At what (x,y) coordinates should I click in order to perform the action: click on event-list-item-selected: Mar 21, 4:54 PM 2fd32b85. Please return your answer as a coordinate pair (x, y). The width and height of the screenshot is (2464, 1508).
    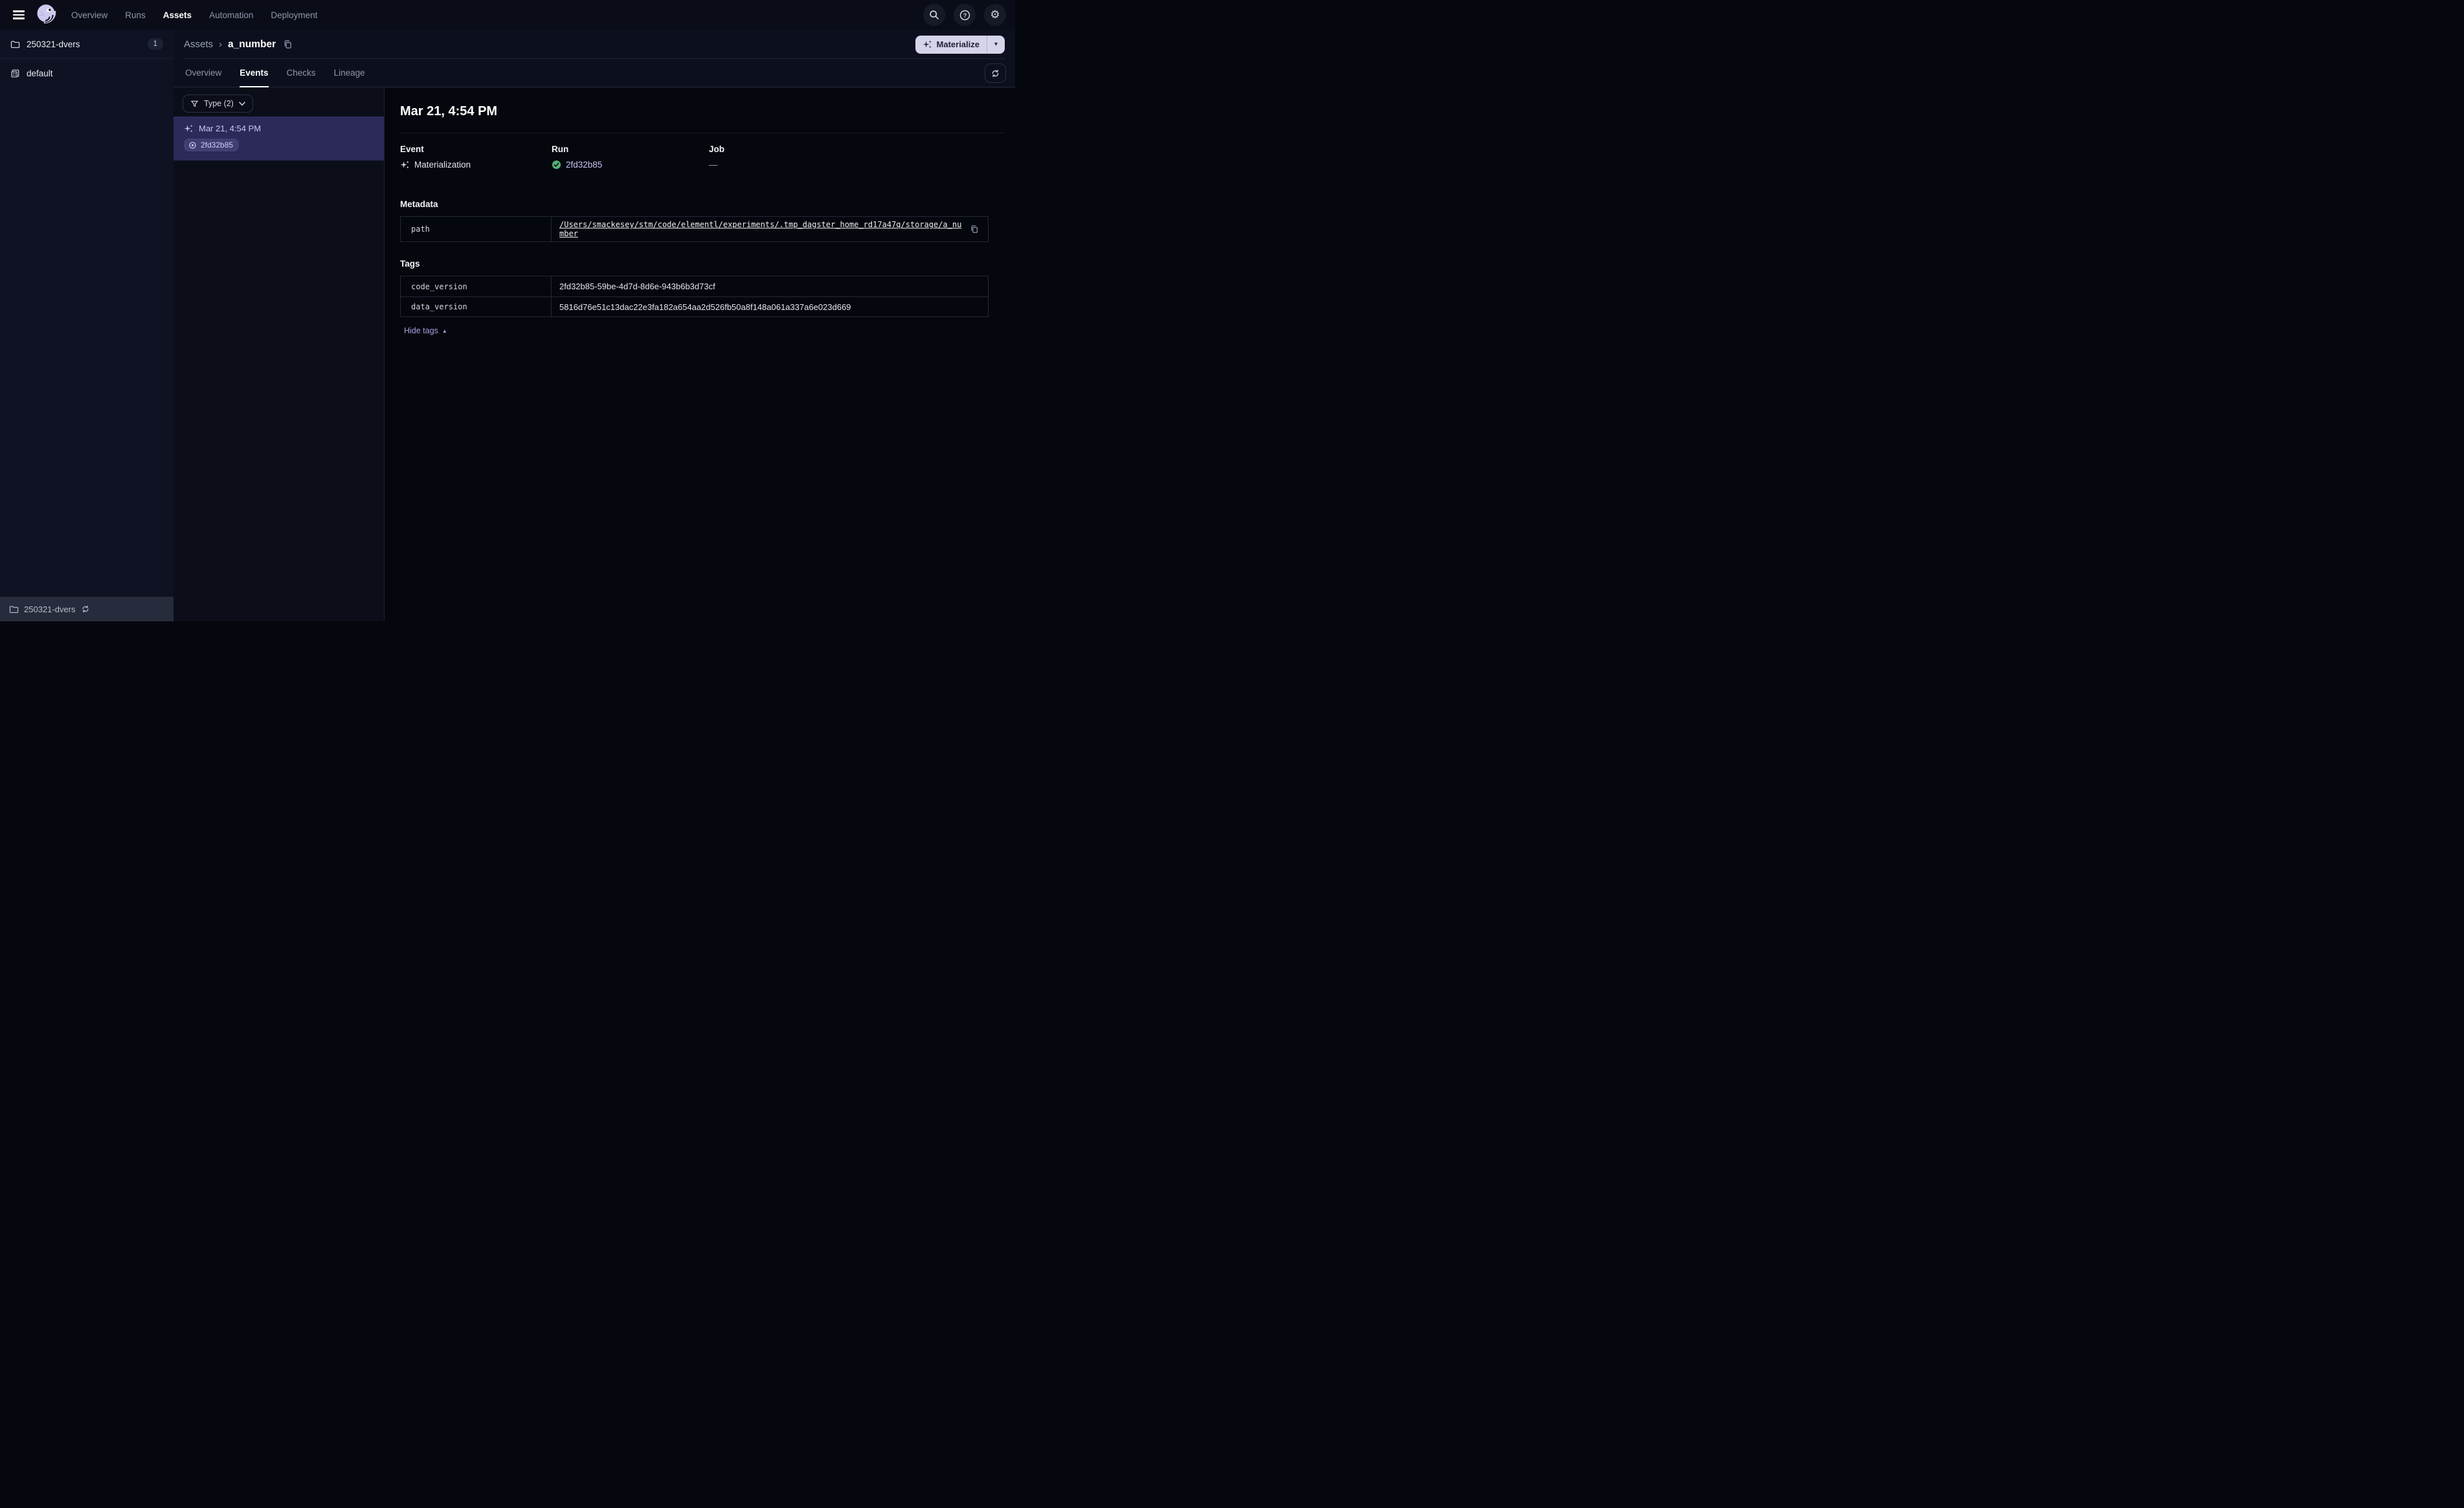
    Looking at the image, I should click on (279, 138).